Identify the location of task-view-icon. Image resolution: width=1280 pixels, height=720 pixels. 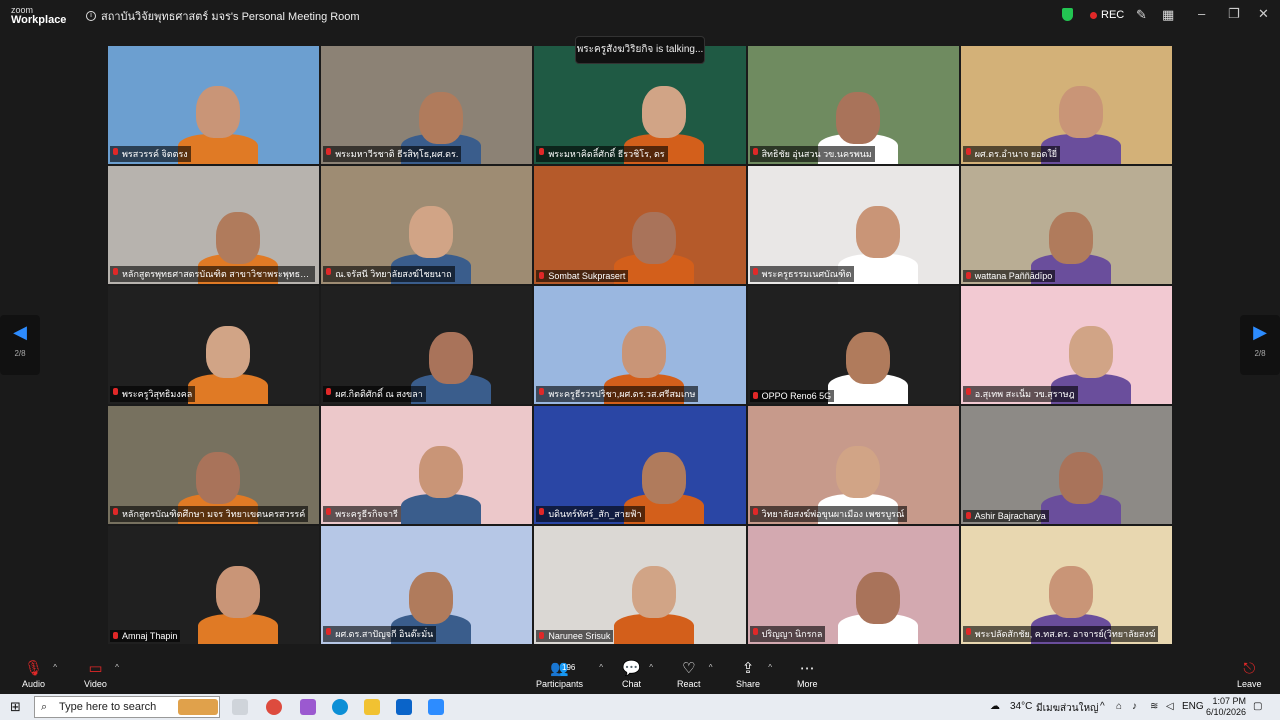
(240, 707).